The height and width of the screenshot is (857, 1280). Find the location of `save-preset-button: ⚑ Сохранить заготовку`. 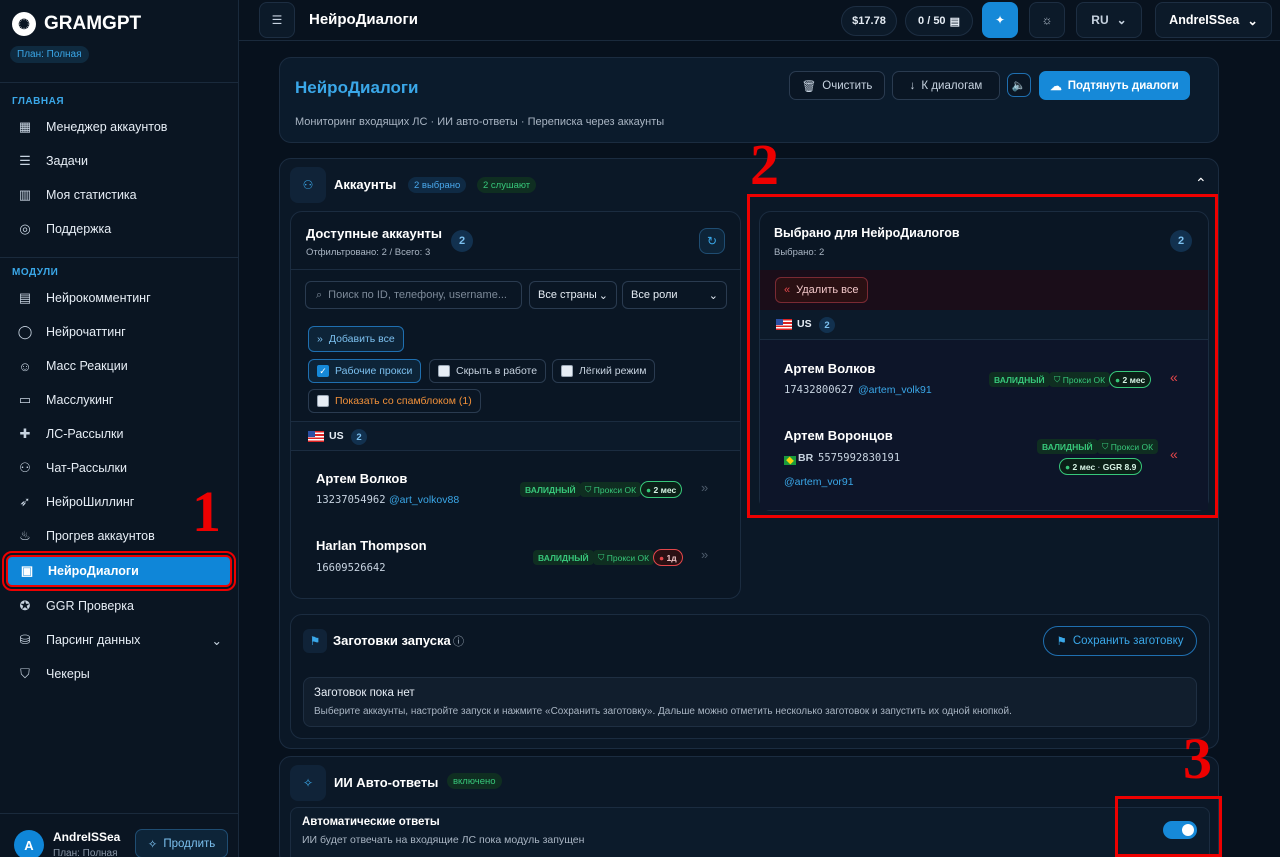

save-preset-button: ⚑ Сохранить заготовку is located at coordinates (1120, 641).